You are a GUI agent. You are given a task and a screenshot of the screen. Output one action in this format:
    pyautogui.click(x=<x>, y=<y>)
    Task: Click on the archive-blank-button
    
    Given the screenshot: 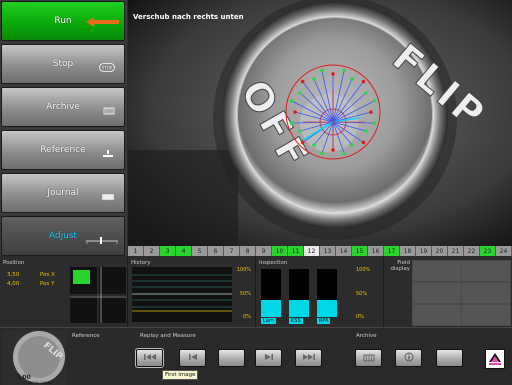 What is the action you would take?
    pyautogui.click(x=449, y=358)
    